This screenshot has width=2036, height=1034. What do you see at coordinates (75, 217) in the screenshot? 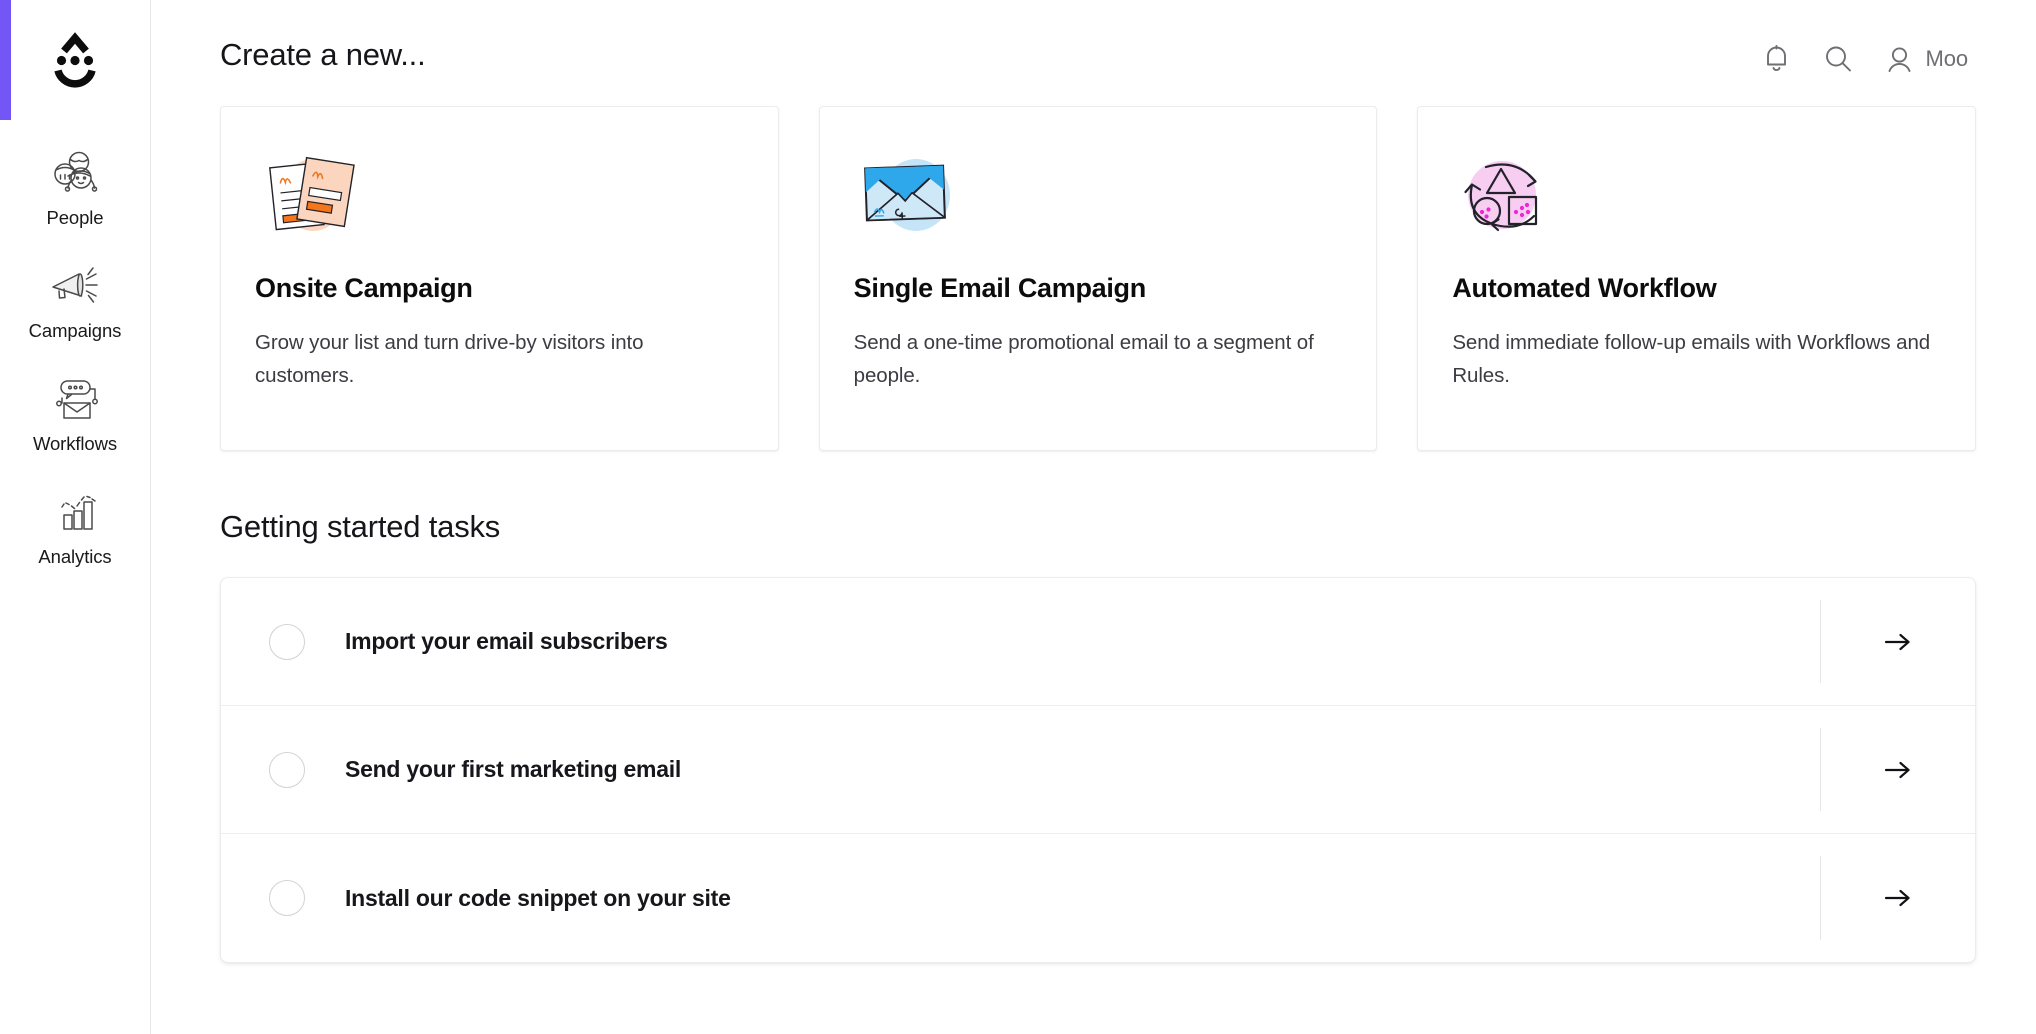
I see `sidebar-item-label: People` at bounding box center [75, 217].